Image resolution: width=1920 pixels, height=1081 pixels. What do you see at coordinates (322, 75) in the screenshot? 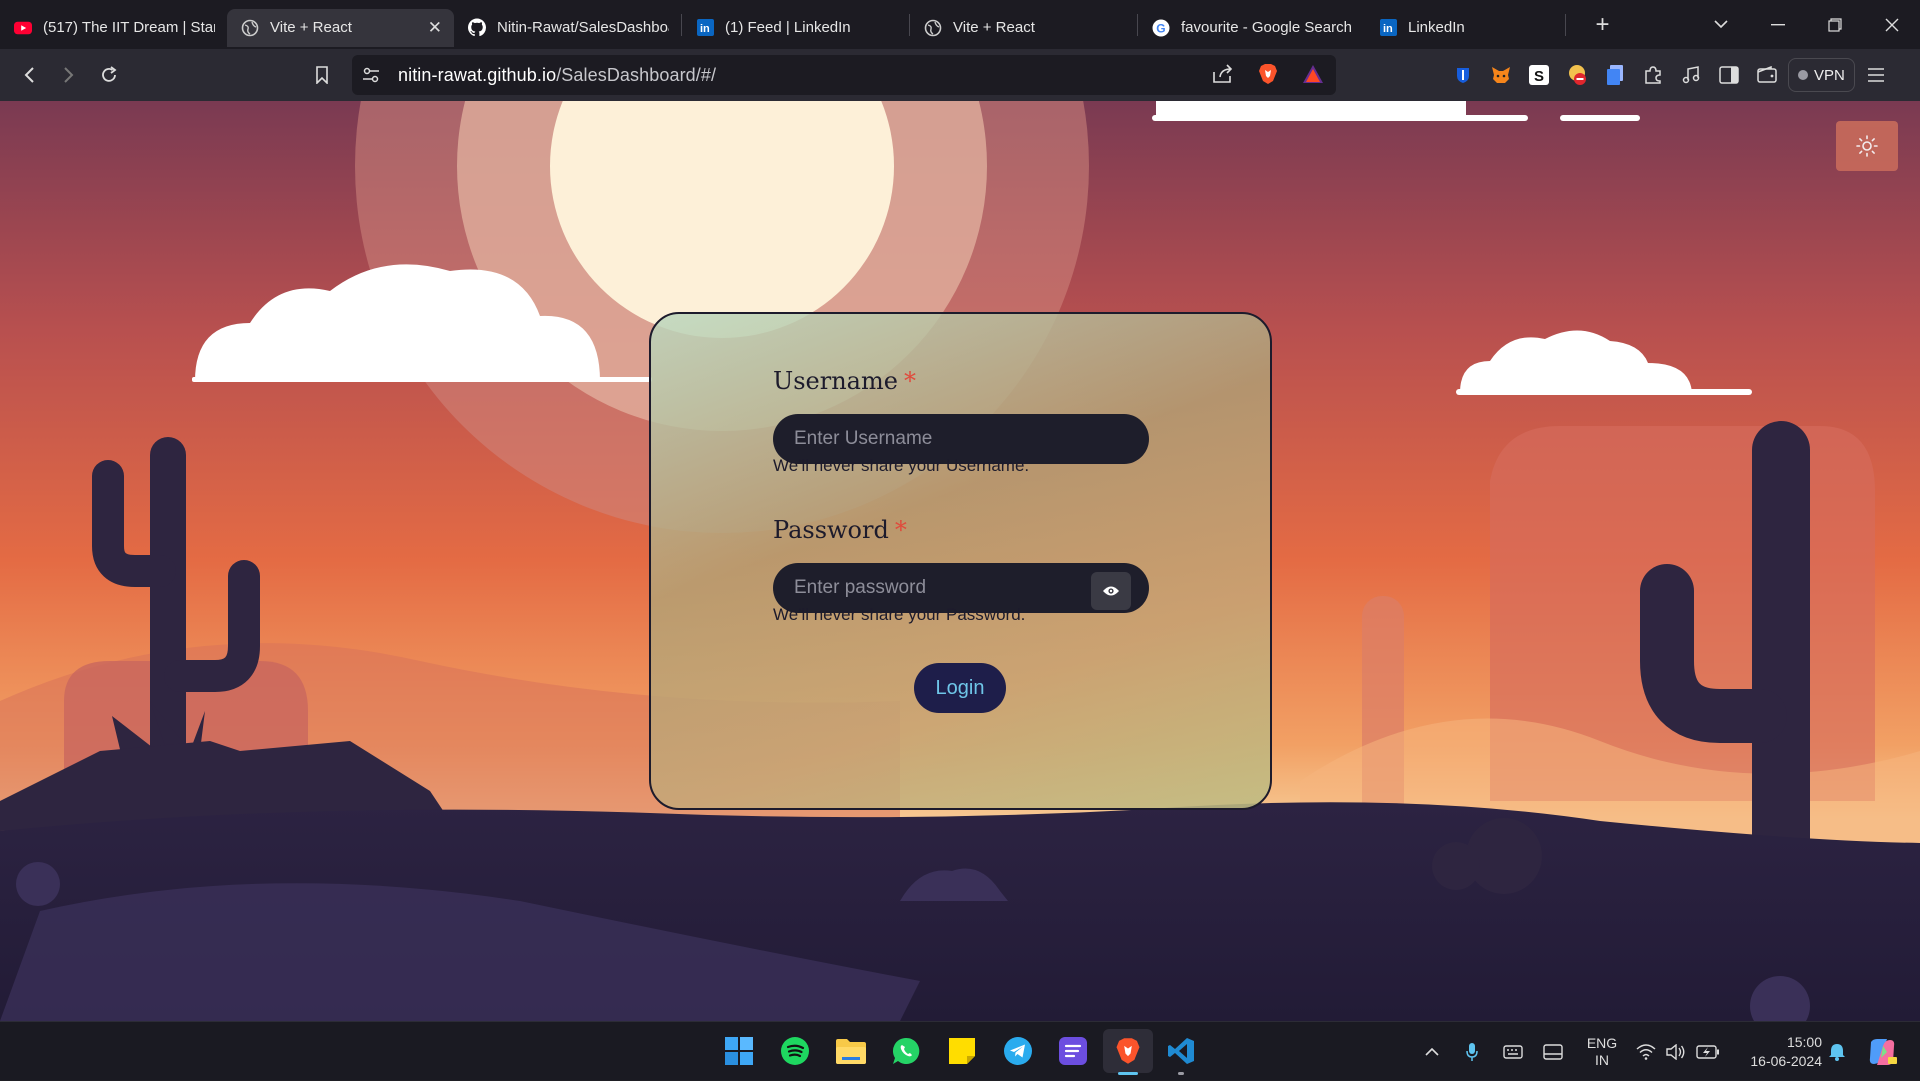
I see `bookmark-icon` at bounding box center [322, 75].